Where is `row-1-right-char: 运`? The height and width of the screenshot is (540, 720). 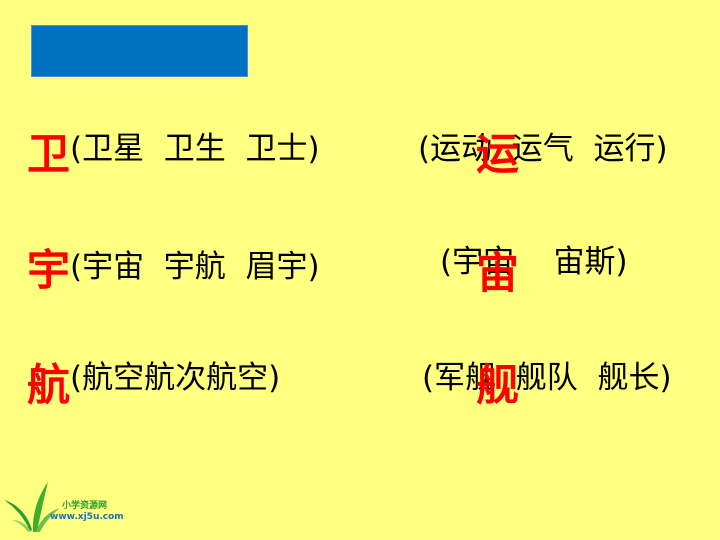 row-1-right-char: 运 is located at coordinates (497, 155).